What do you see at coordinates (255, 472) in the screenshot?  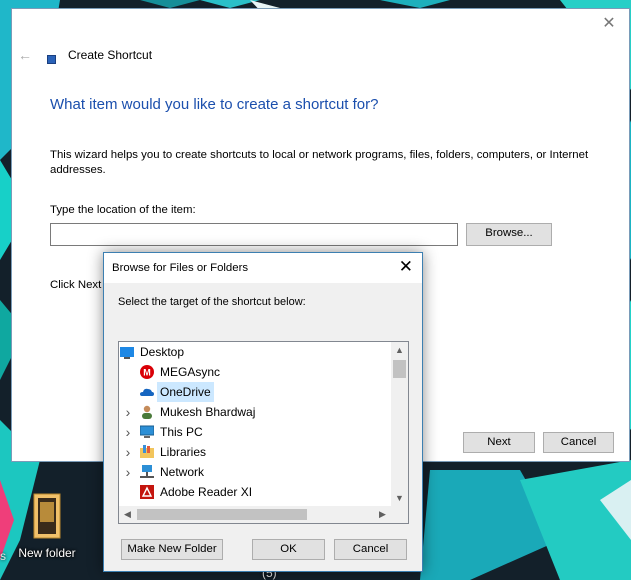 I see `tree-item: › Network` at bounding box center [255, 472].